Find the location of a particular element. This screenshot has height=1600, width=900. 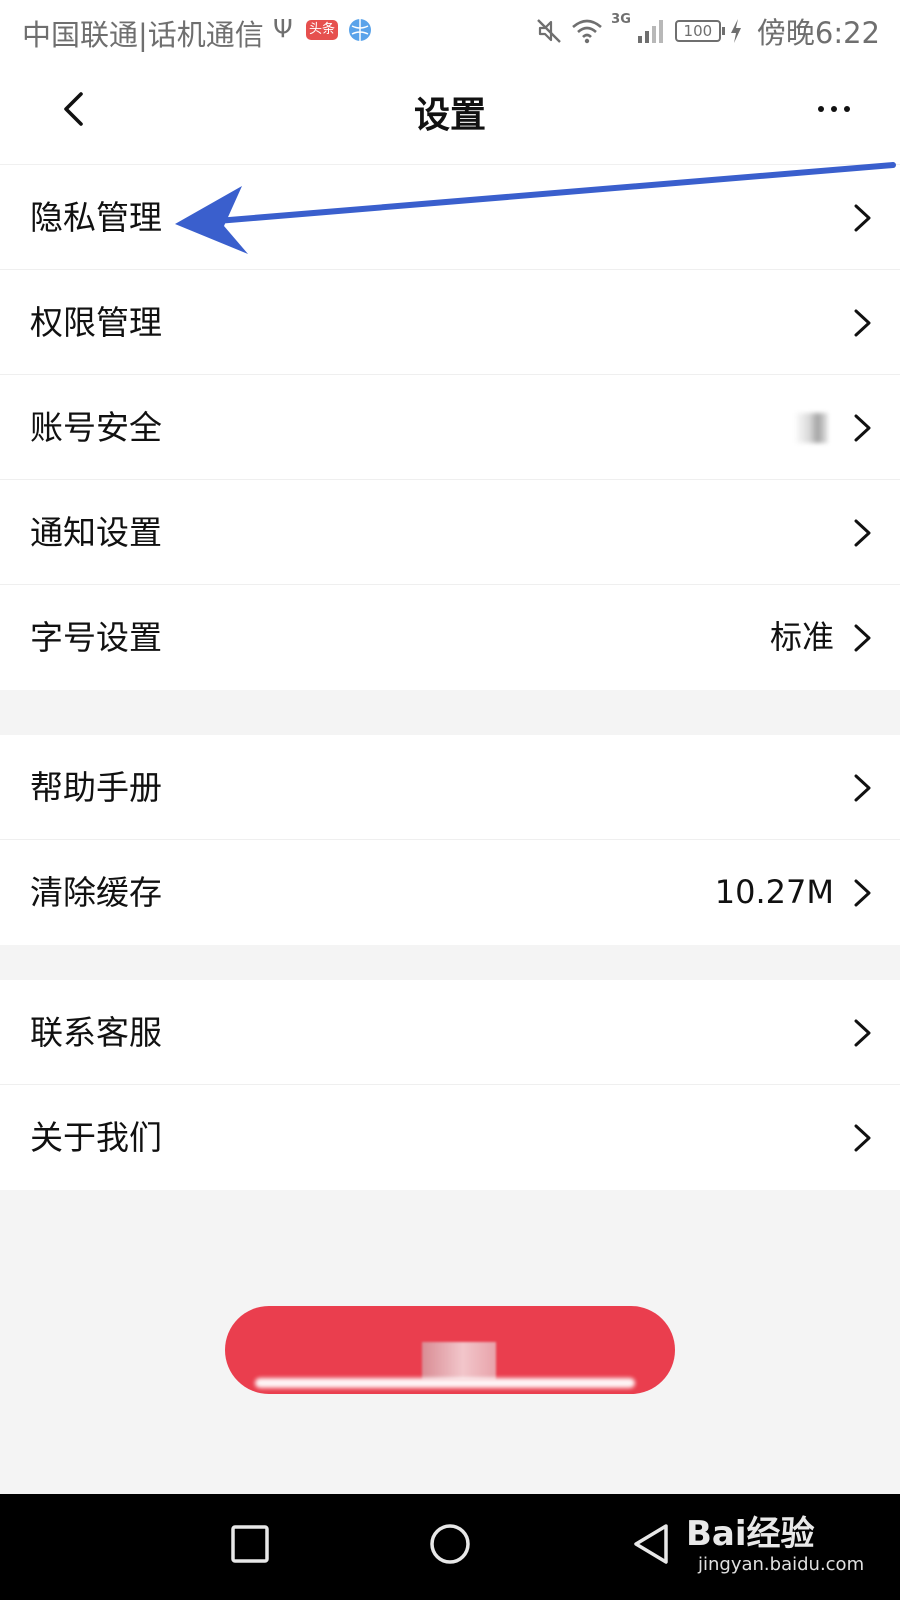

settings-row-privacy: 隐私管理 is located at coordinates (450, 217).